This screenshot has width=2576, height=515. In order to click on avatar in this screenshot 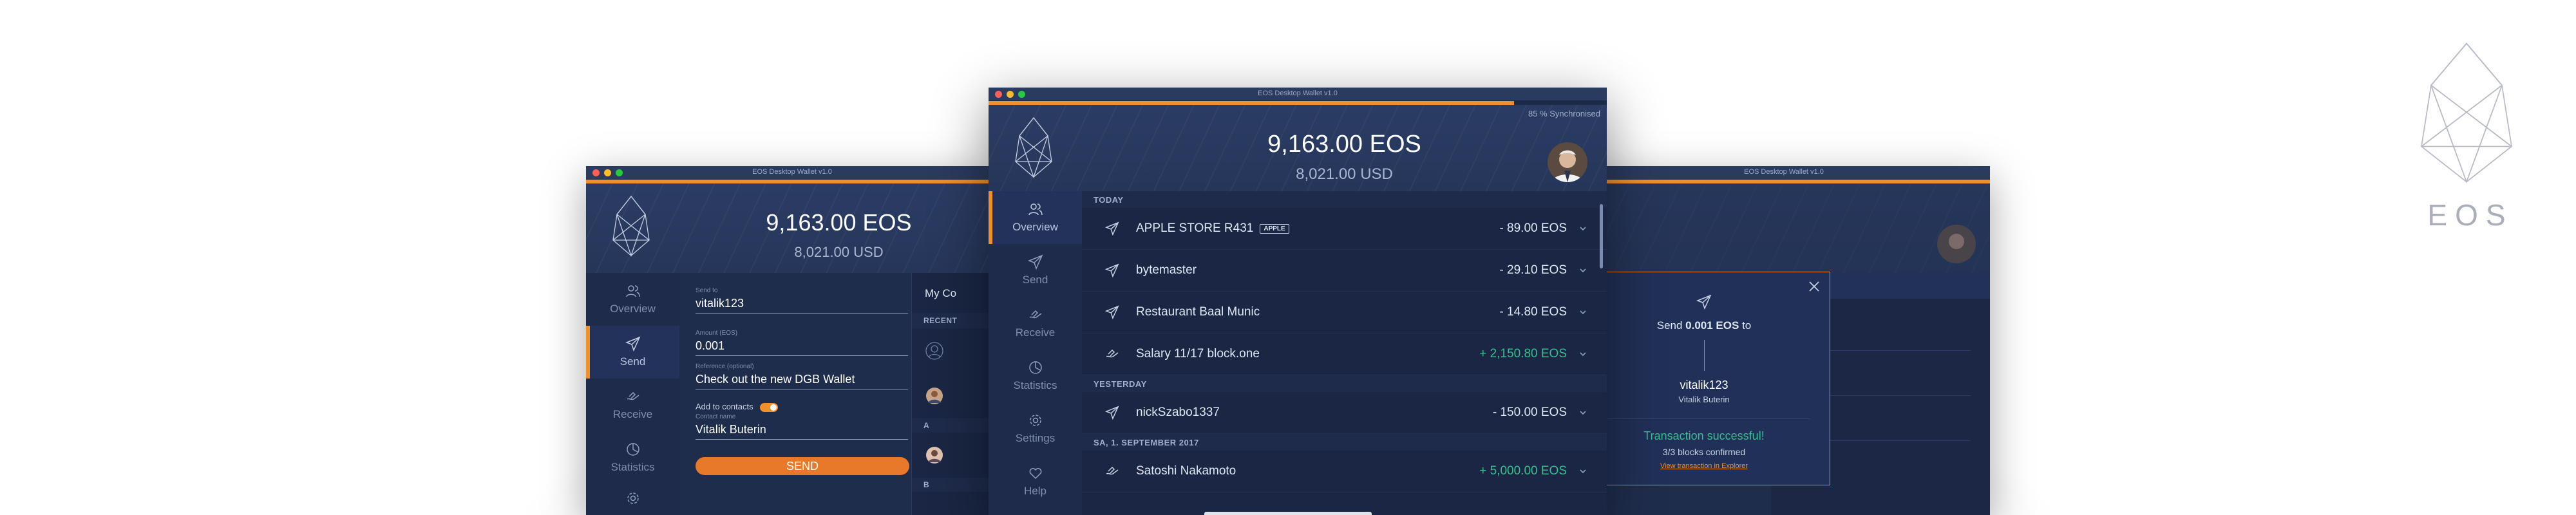, I will do `click(1568, 162)`.